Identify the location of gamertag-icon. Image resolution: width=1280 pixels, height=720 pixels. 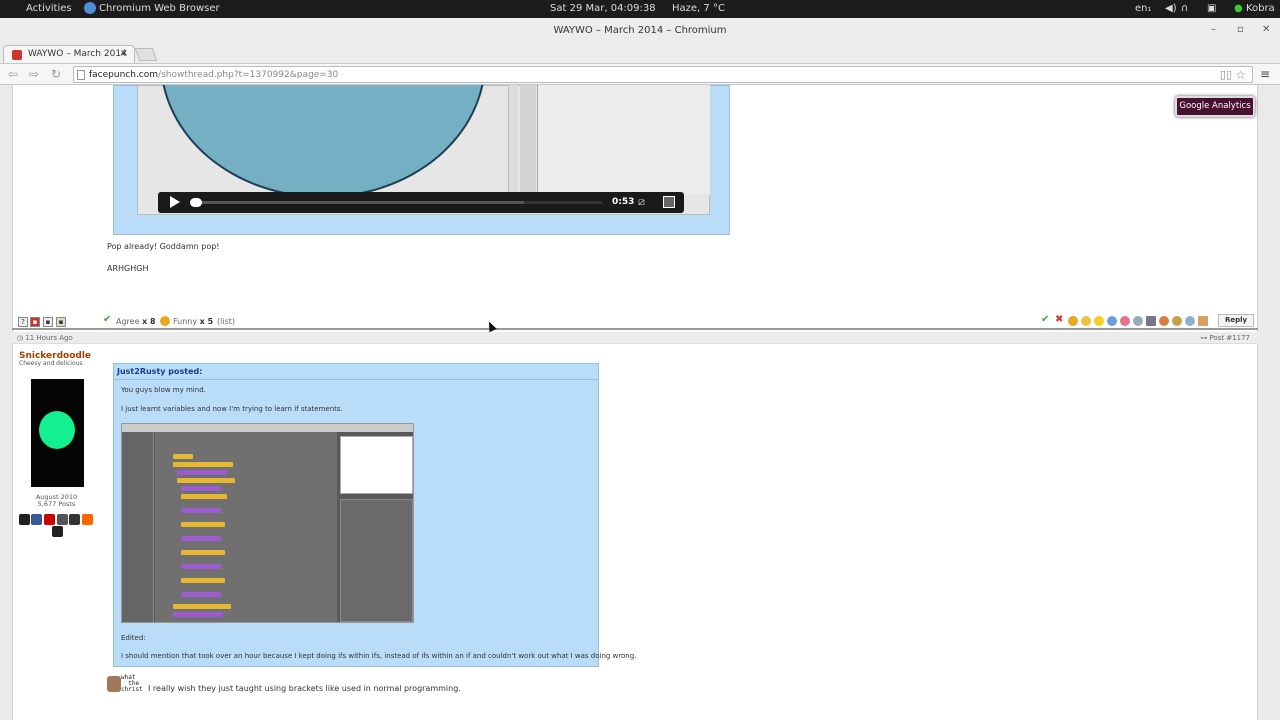
(62, 519).